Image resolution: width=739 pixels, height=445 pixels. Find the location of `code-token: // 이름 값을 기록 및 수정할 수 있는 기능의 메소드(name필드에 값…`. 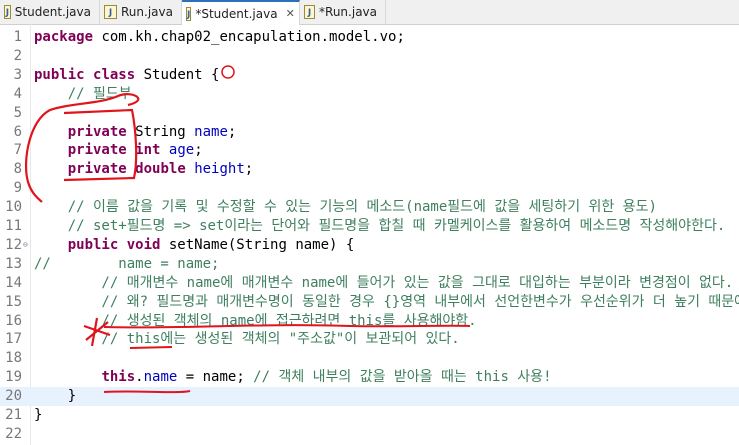

code-token: // 이름 값을 기록 및 수정할 수 있는 기능의 메소드(name필드에 값… is located at coordinates (345, 207).